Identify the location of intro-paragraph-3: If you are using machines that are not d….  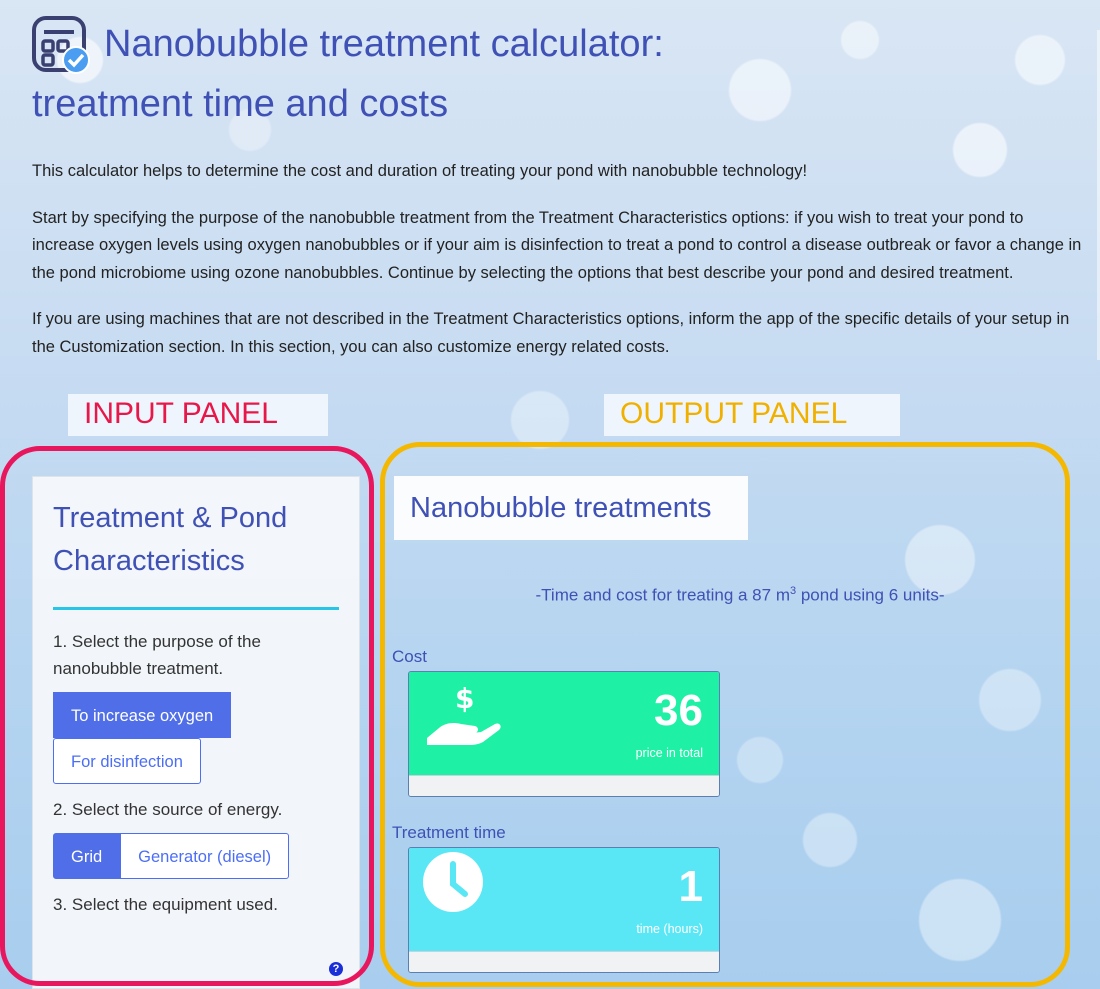
(551, 333).